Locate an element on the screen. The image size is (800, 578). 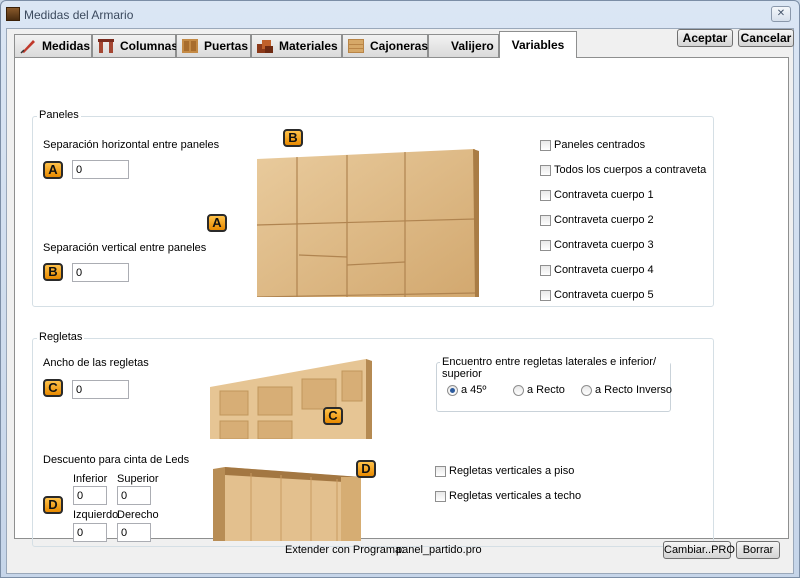
ancho-regletas-input is located at coordinates (100, 389).